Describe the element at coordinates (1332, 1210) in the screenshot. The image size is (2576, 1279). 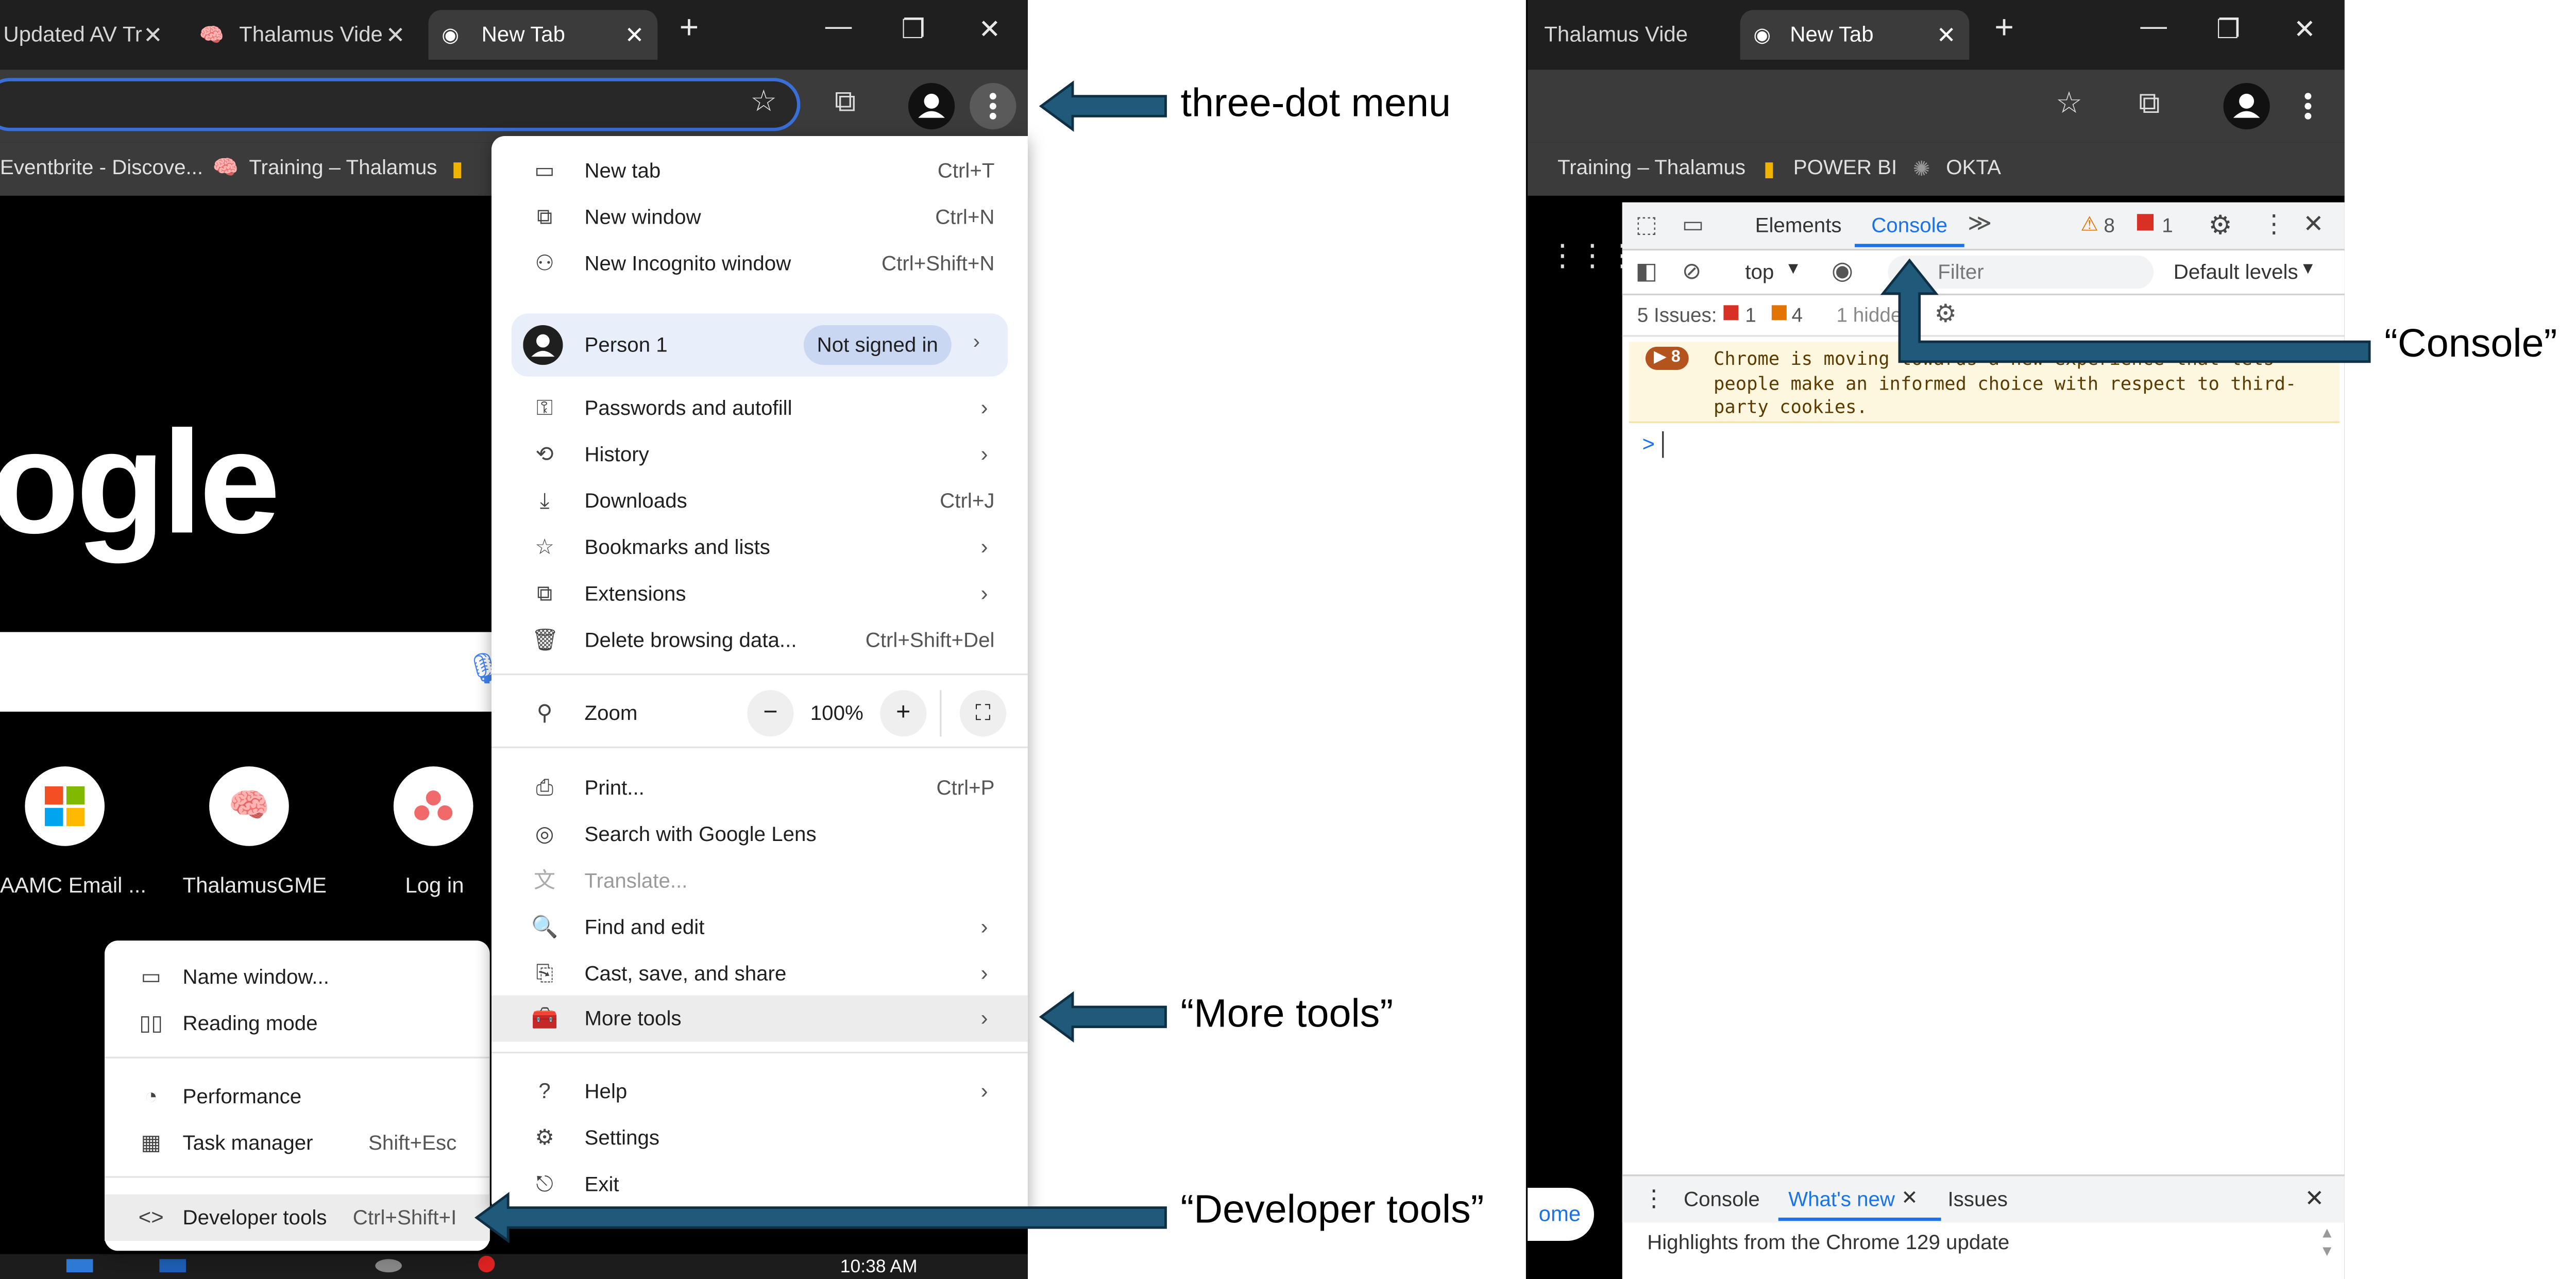
I see `annotation-developer-tools: “Developer tools”` at that location.